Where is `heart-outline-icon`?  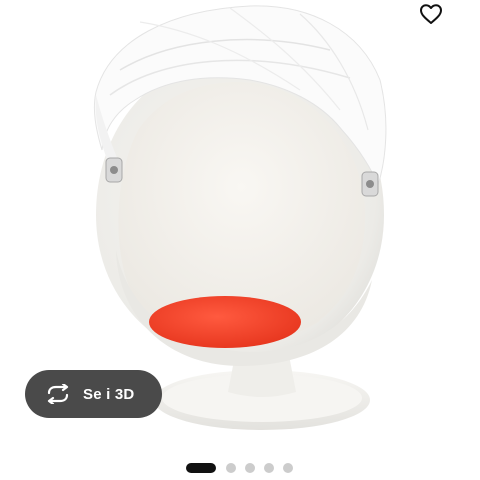 heart-outline-icon is located at coordinates (431, 14).